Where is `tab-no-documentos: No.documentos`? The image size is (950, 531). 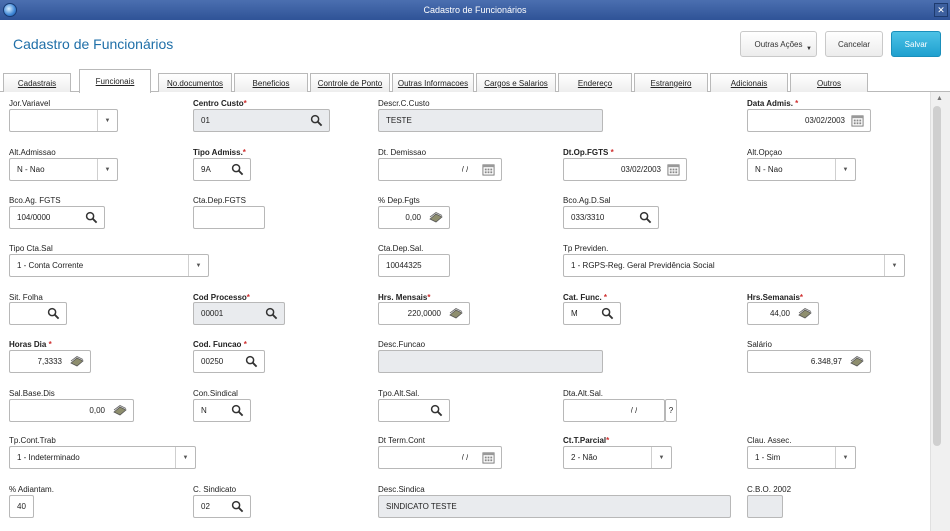
tab-no-documentos: No.documentos is located at coordinates (195, 82).